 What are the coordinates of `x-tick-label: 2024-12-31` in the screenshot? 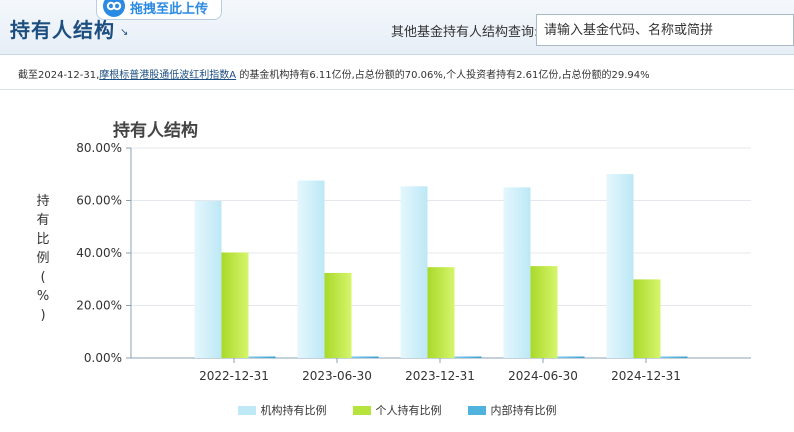 It's located at (646, 376).